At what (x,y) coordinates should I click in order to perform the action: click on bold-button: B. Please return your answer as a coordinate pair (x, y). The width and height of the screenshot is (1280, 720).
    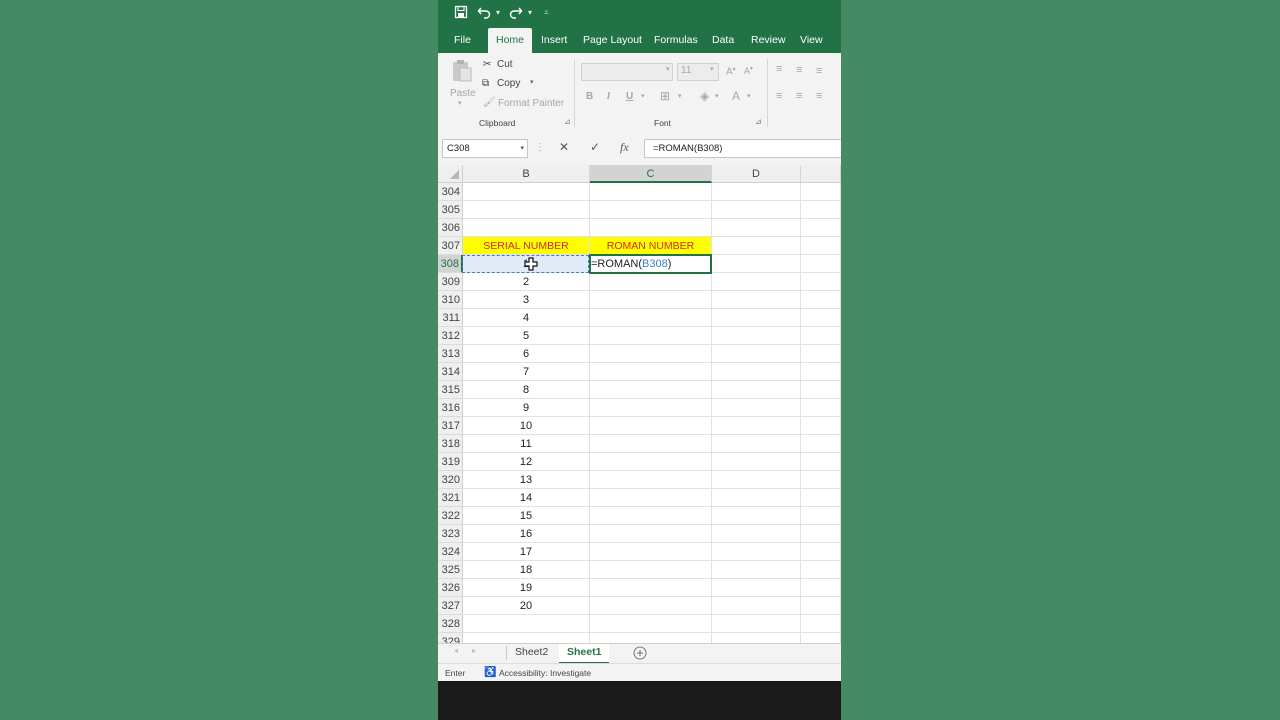
    Looking at the image, I should click on (589, 96).